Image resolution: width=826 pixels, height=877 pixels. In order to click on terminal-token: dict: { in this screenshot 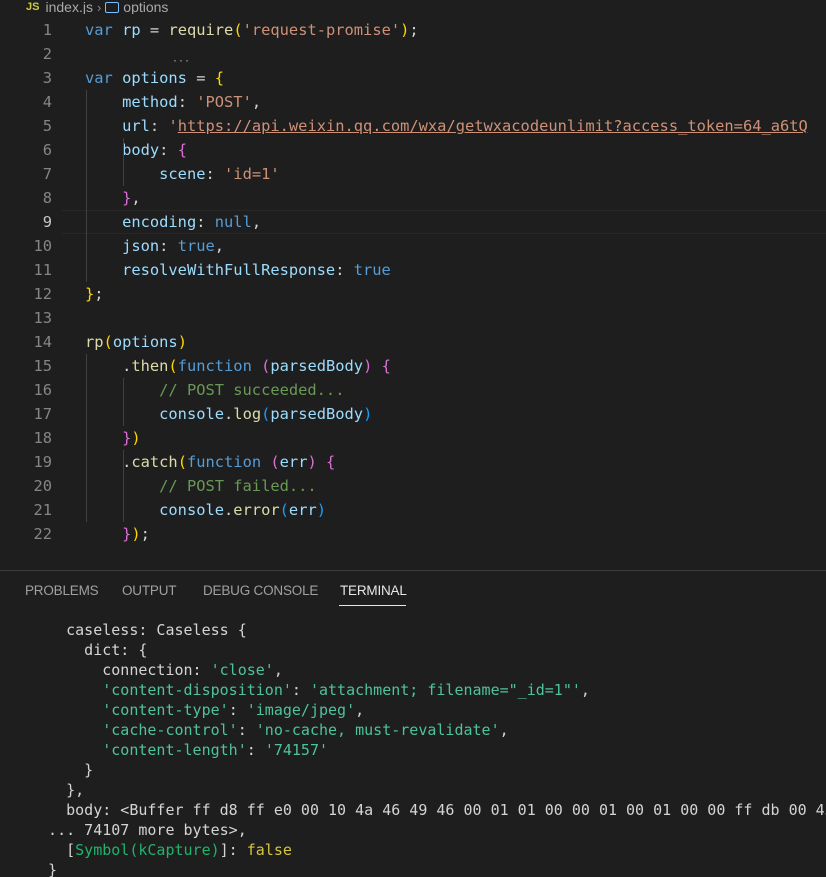, I will do `click(89, 650)`.